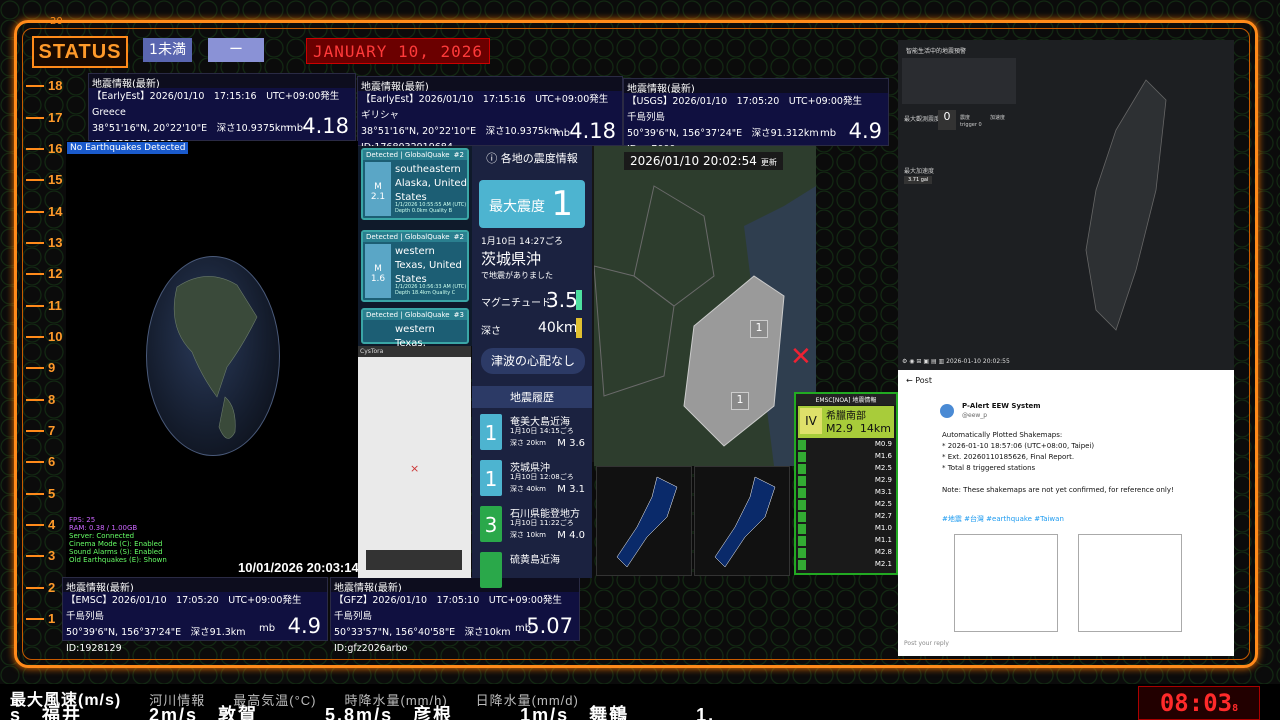 This screenshot has height=720, width=1280. Describe the element at coordinates (414, 560) in the screenshot. I see `small-map-legend` at that location.